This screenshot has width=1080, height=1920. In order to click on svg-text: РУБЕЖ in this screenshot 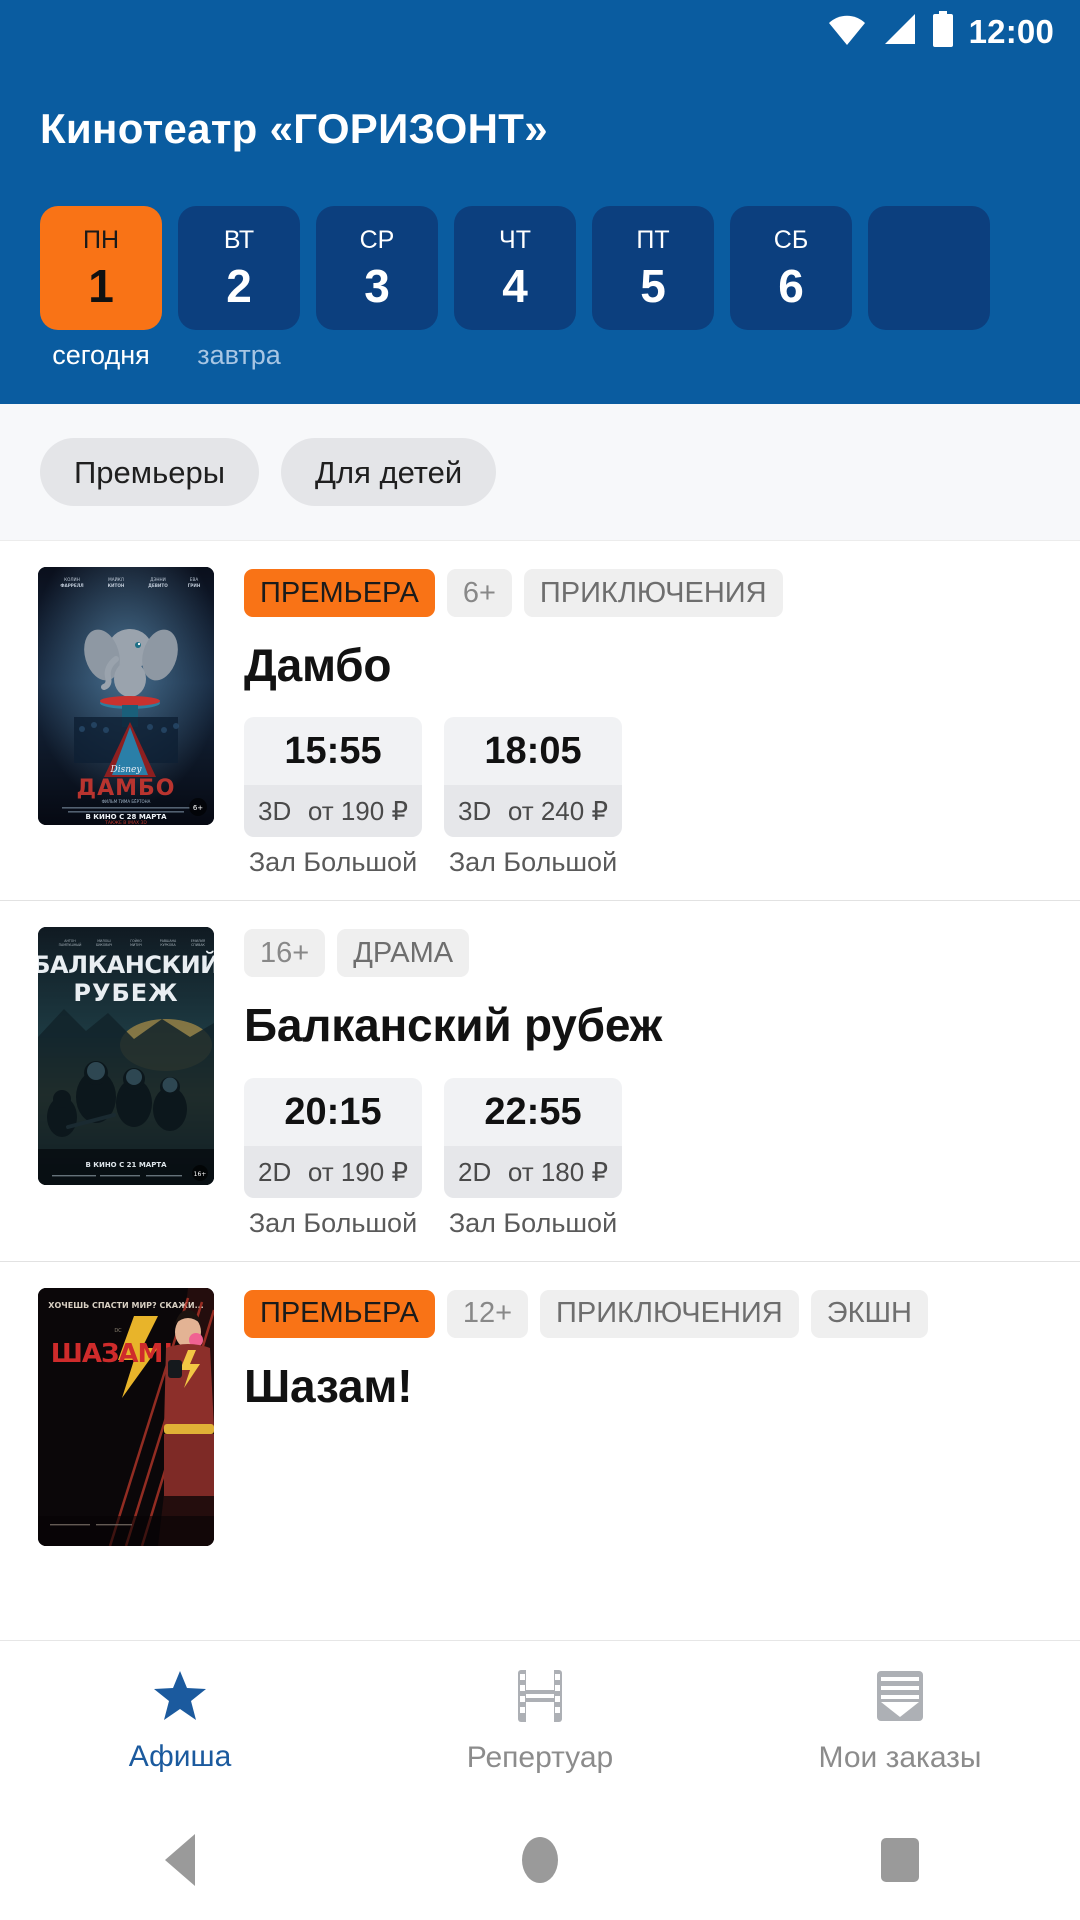, I will do `click(125, 993)`.